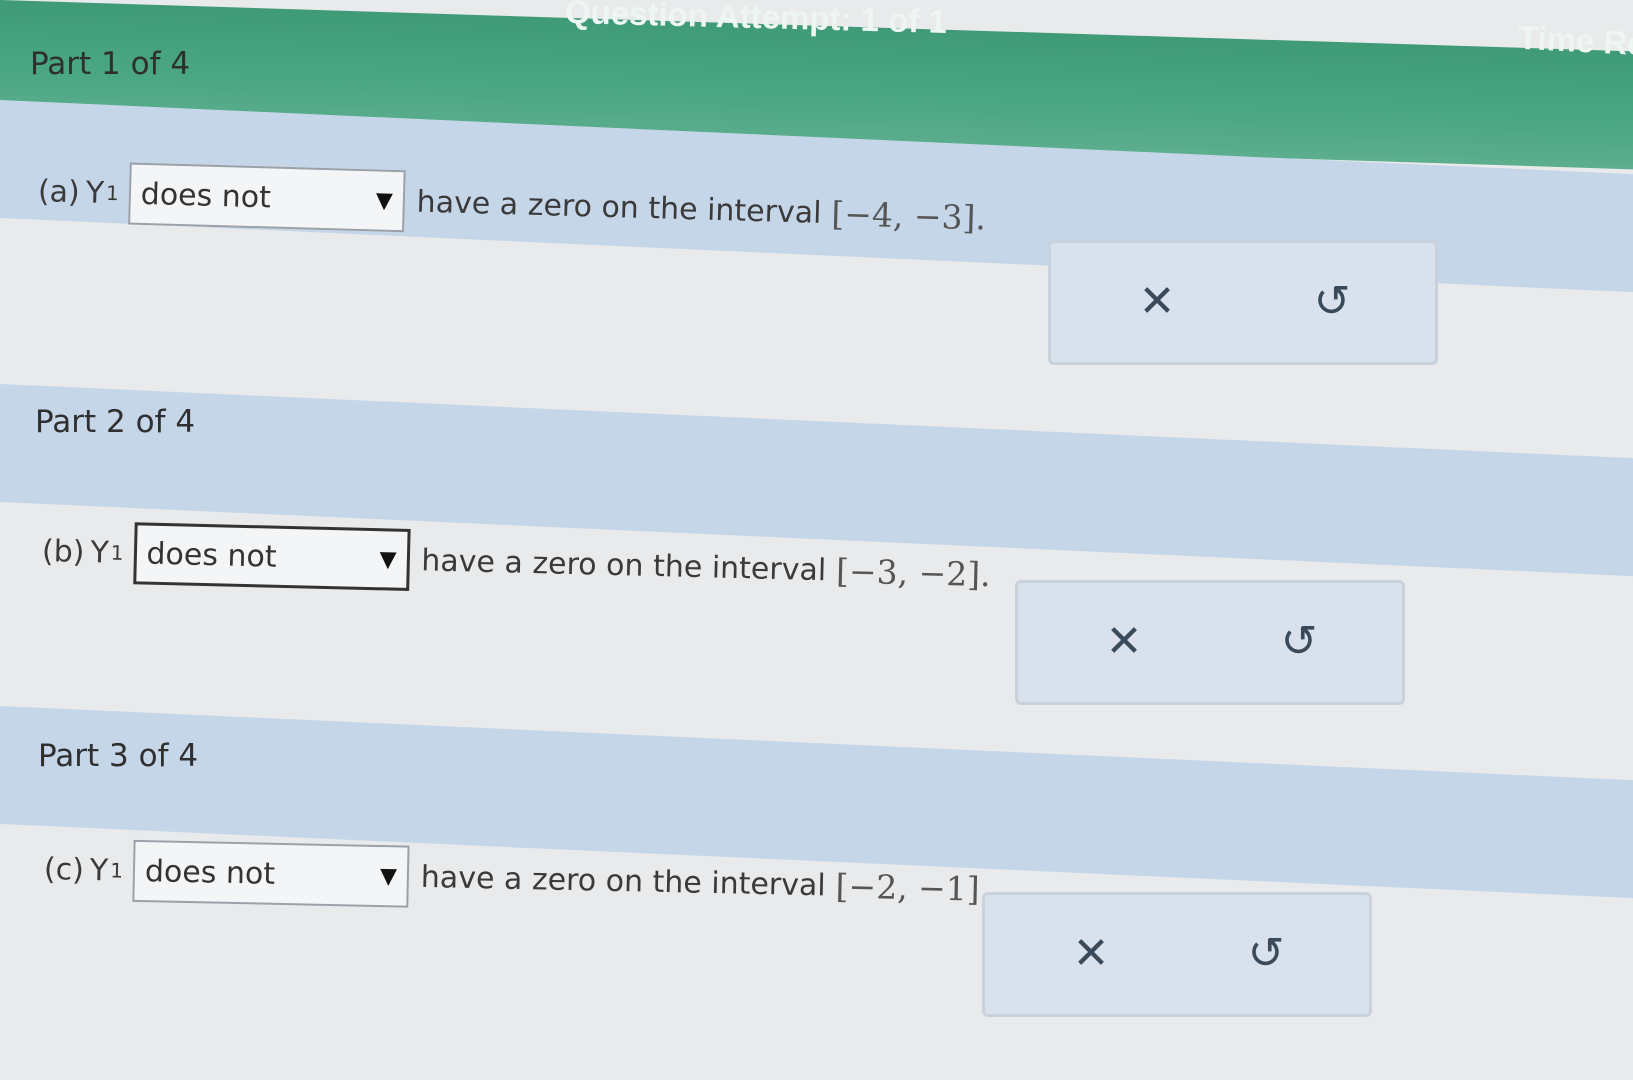 The width and height of the screenshot is (1633, 1080). I want to click on question-label: (b), so click(63, 551).